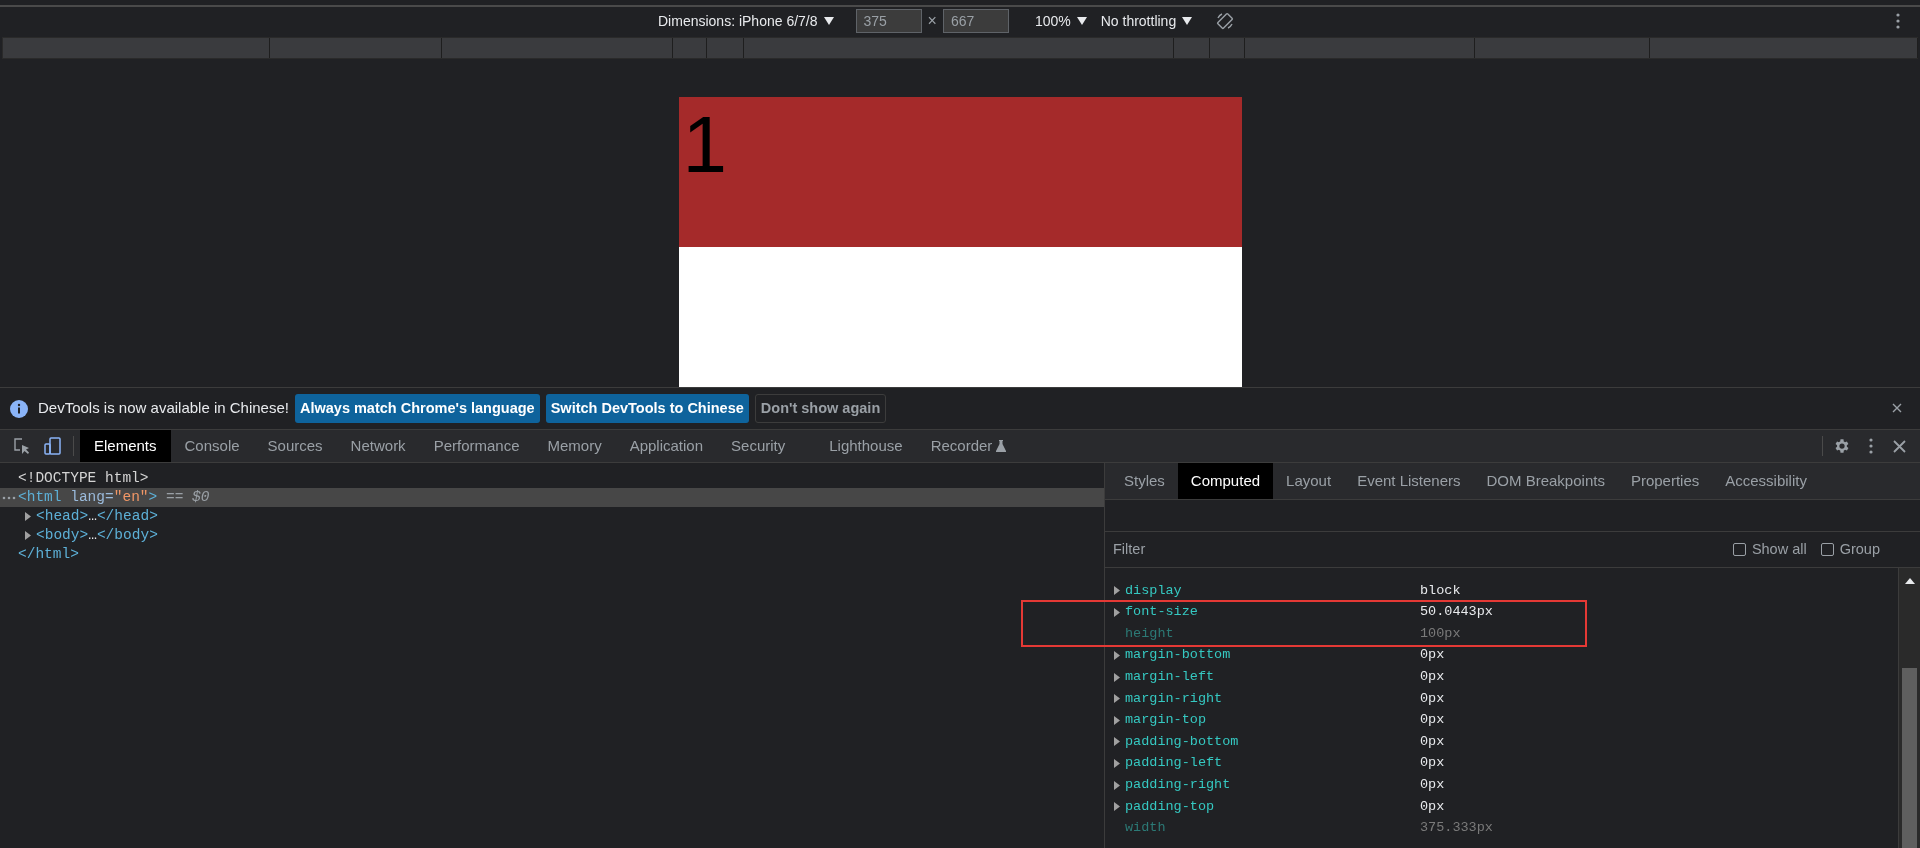 Image resolution: width=1920 pixels, height=848 pixels. I want to click on property-name: height, so click(1150, 633).